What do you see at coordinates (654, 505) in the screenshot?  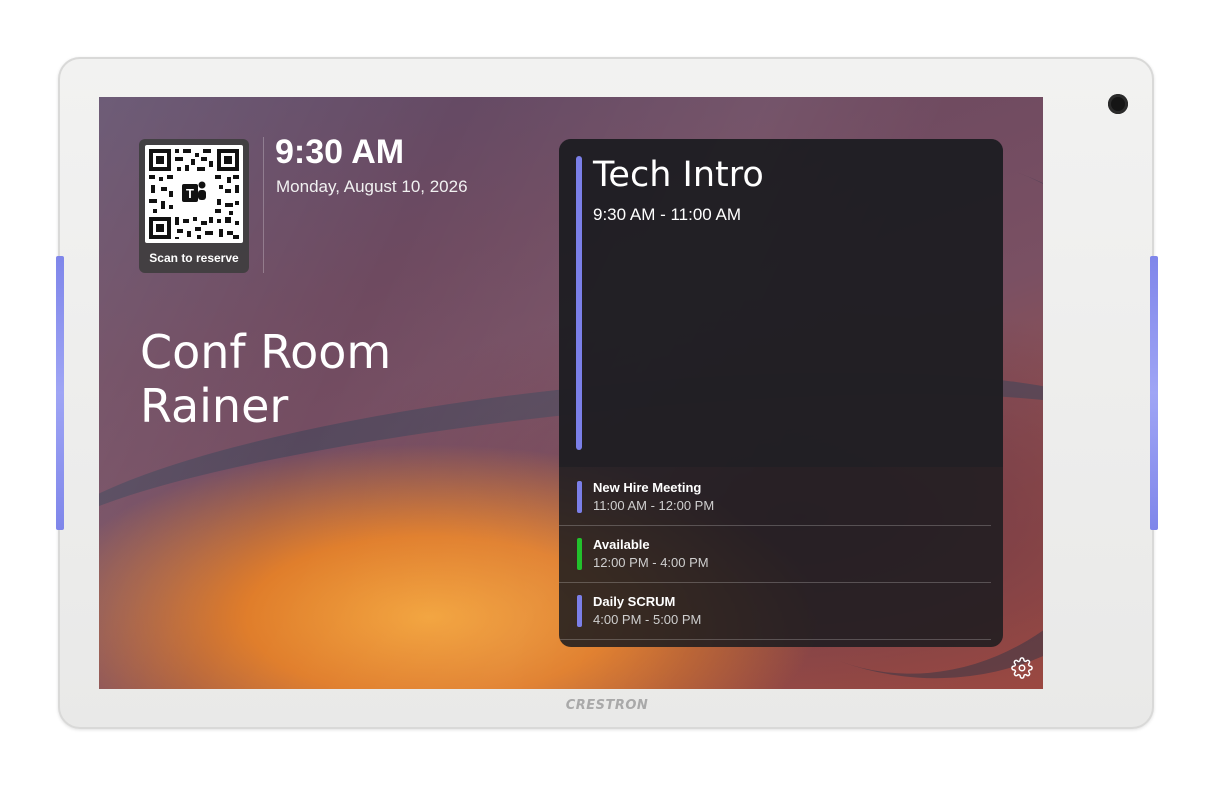 I see `list-item-time: 11:00 AM - 12:00 PM` at bounding box center [654, 505].